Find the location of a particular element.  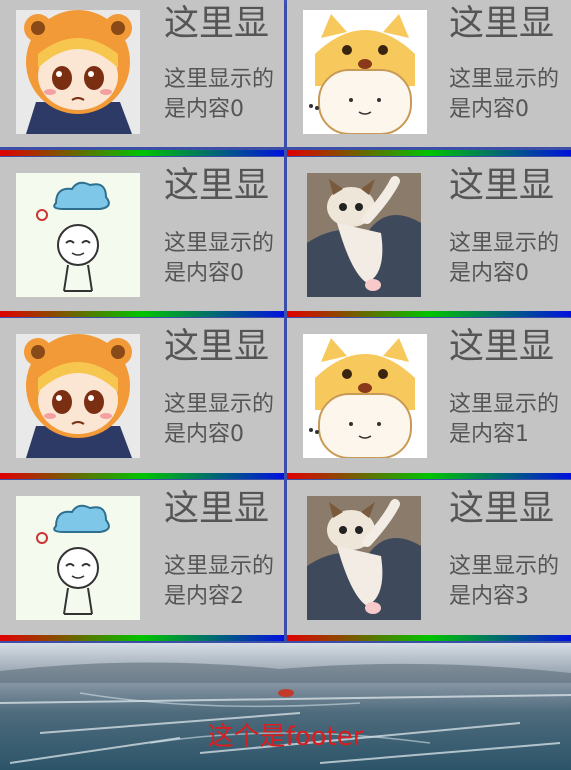

item-content: 这里显示的是内容1 is located at coordinates (504, 419).